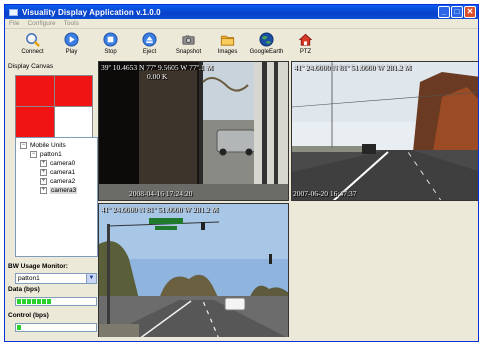 This screenshot has width=487, height=349. What do you see at coordinates (188, 40) in the screenshot?
I see `snapshot-icon` at bounding box center [188, 40].